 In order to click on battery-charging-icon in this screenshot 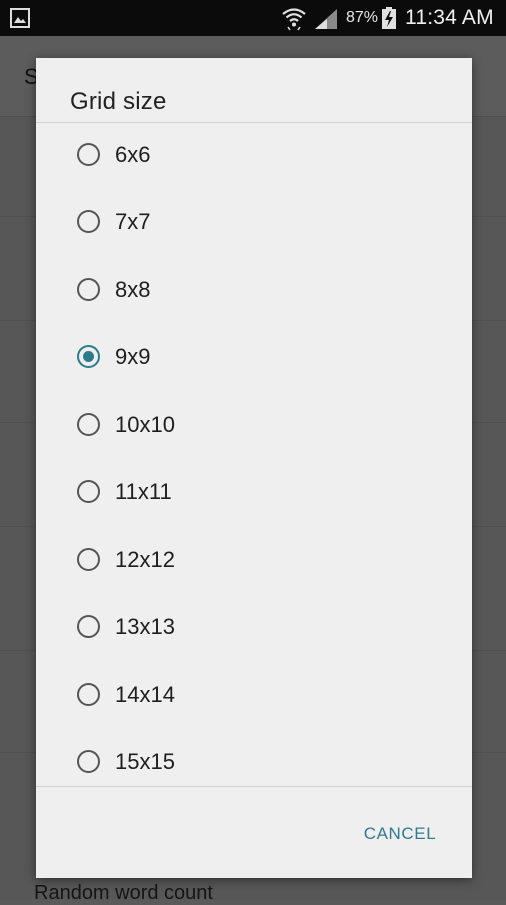, I will do `click(389, 18)`.